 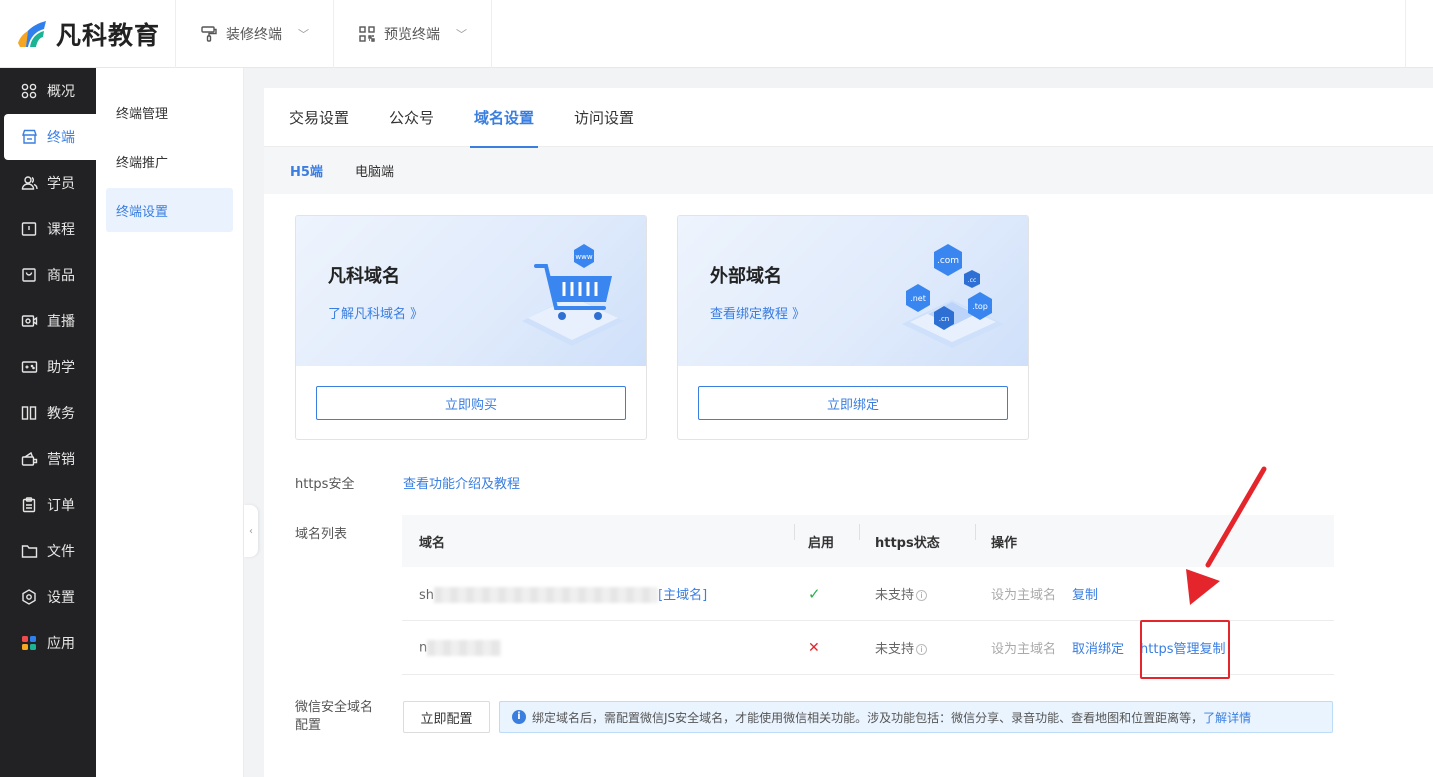 What do you see at coordinates (321, 534) in the screenshot?
I see `domain-list-label: 域名列表` at bounding box center [321, 534].